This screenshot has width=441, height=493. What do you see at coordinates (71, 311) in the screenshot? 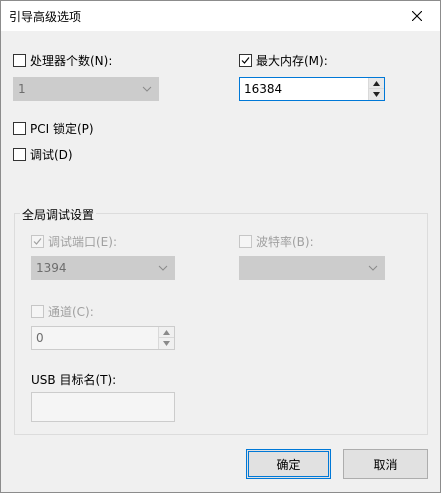
I see `channel-label: 通道(C):` at bounding box center [71, 311].